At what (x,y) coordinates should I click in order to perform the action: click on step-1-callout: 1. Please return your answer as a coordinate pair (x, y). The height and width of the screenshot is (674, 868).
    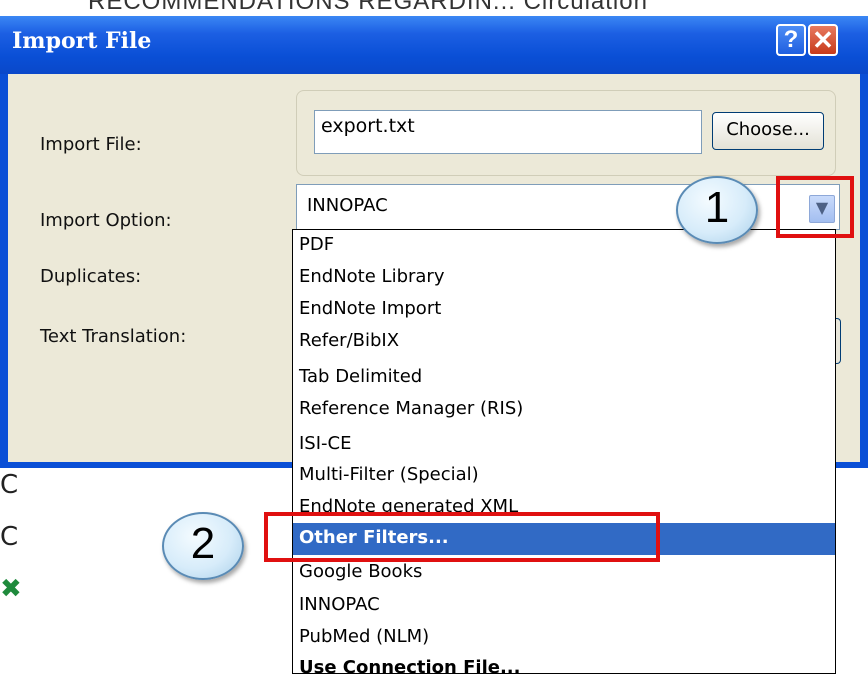
    Looking at the image, I should click on (717, 210).